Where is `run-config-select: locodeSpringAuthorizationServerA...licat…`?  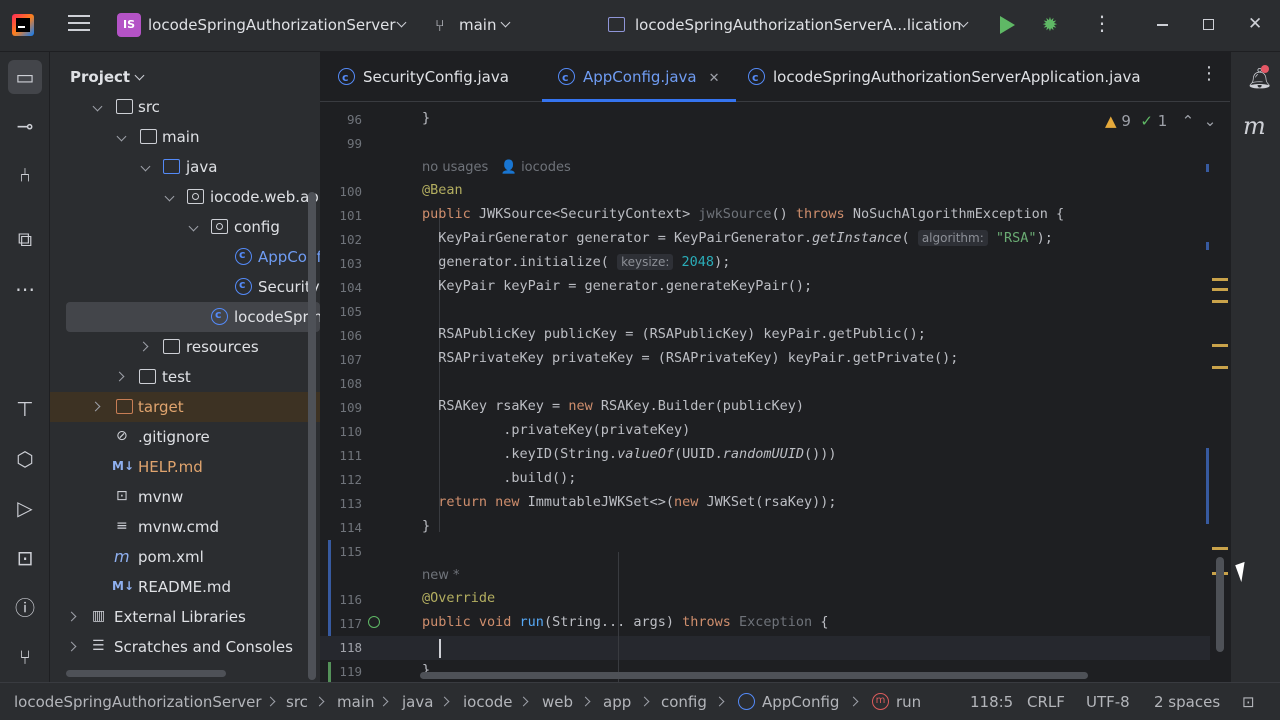 run-config-select: locodeSpringAuthorizationServerA...licat… is located at coordinates (798, 25).